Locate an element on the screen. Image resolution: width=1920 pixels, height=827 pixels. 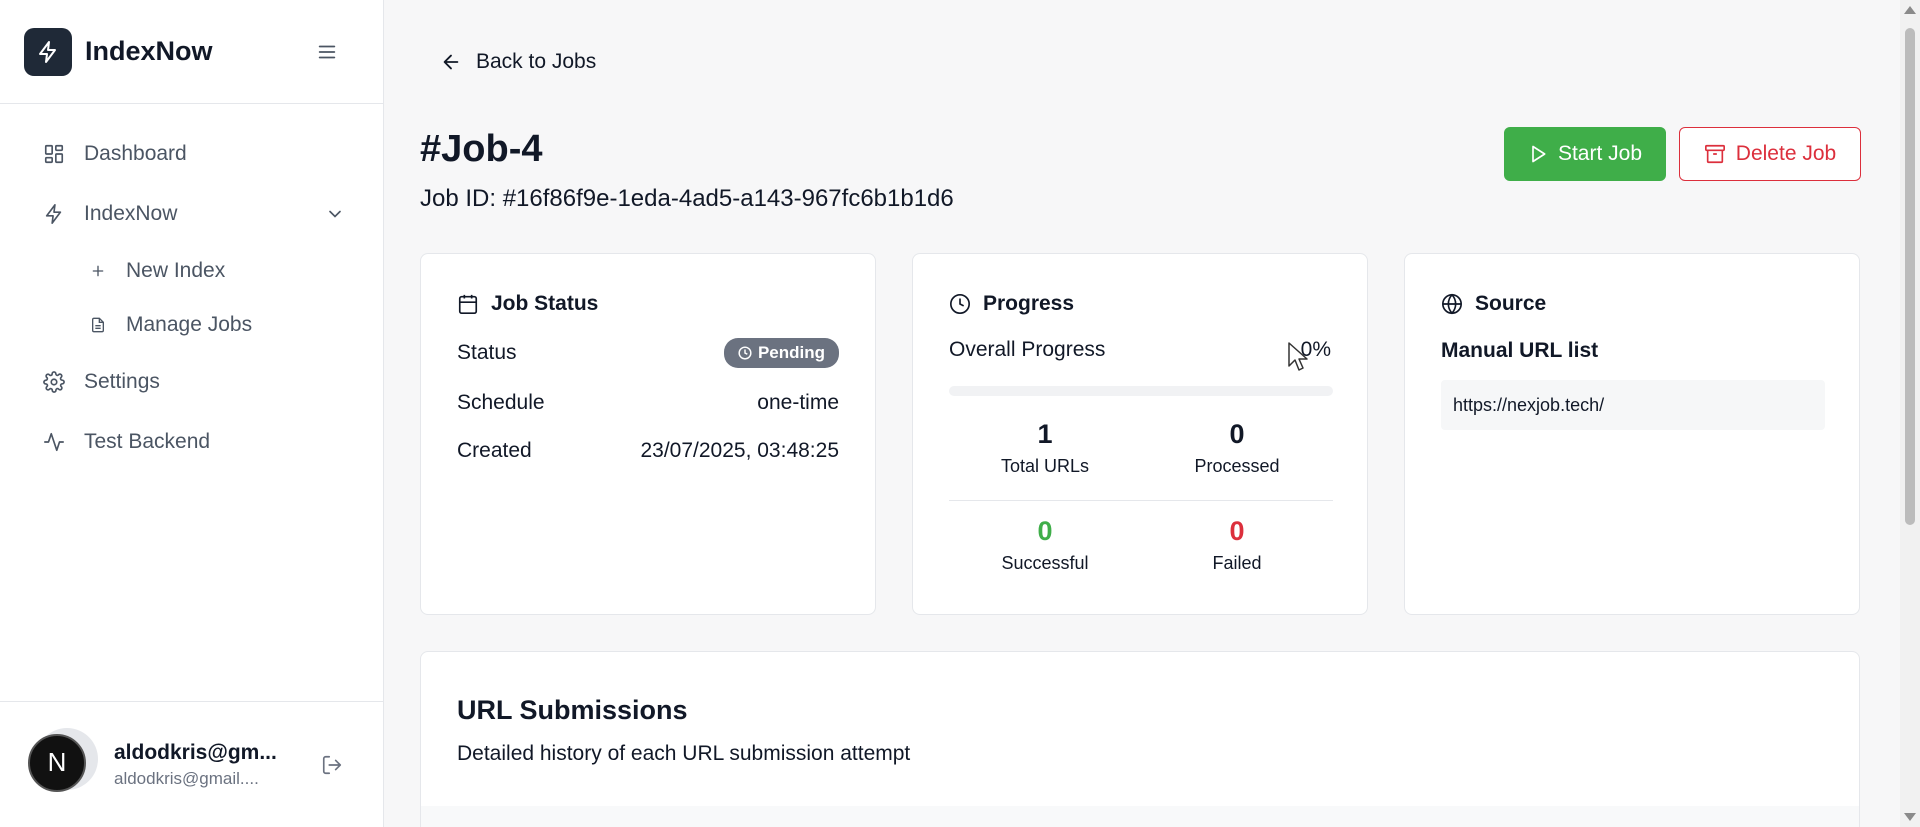
sidebar-item-indexnow: IndexNow is located at coordinates (191, 214).